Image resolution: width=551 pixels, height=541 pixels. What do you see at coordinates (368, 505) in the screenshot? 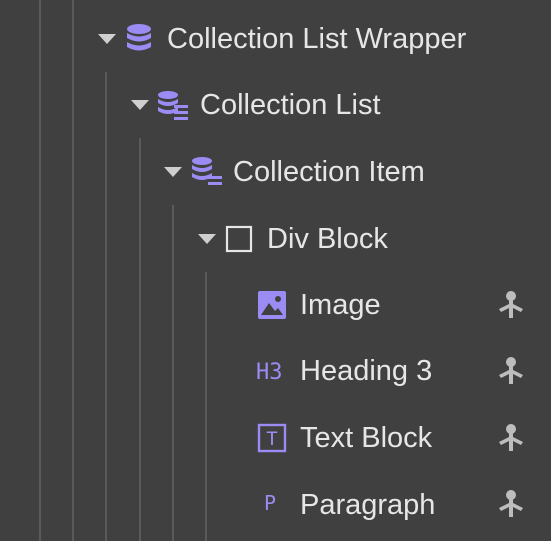
I see `navigator-item-label: Paragraph` at bounding box center [368, 505].